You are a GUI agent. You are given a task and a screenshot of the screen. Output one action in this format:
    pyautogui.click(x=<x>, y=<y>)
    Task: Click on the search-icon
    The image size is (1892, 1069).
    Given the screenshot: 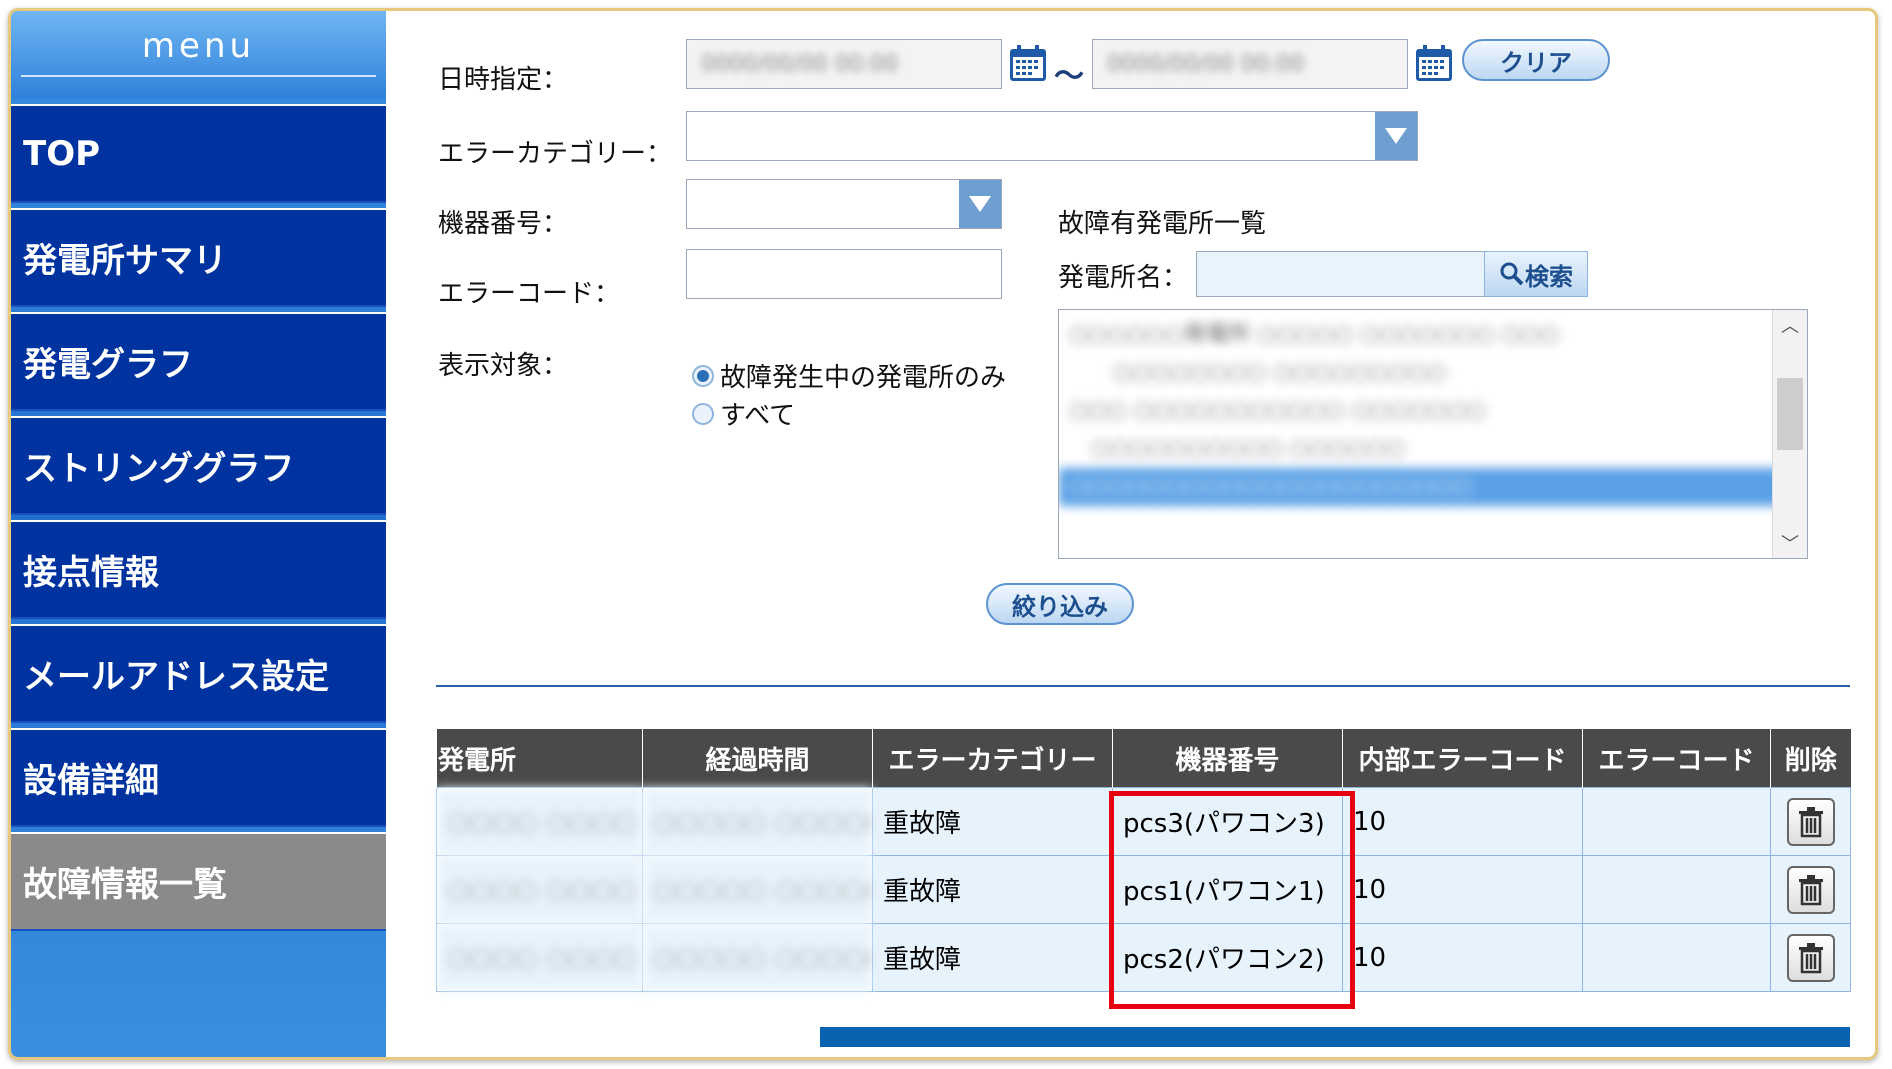 What is the action you would take?
    pyautogui.click(x=1512, y=274)
    